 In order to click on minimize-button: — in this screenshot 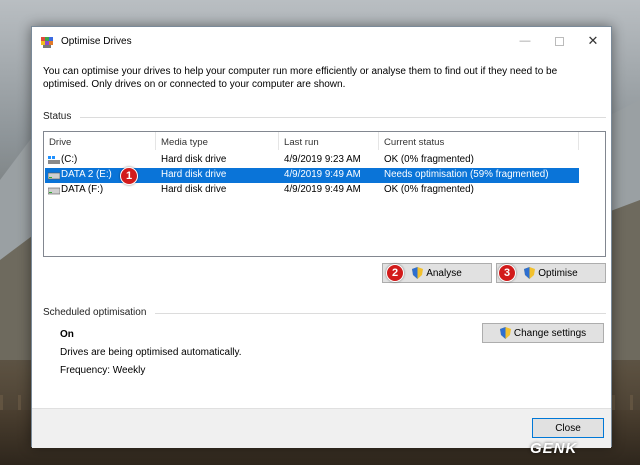, I will do `click(525, 41)`.